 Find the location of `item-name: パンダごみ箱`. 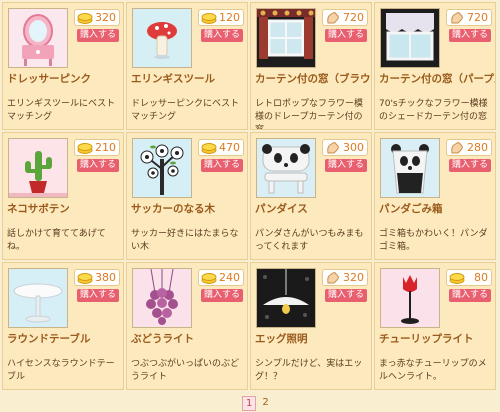

item-name: パンダごみ箱 is located at coordinates (437, 208).